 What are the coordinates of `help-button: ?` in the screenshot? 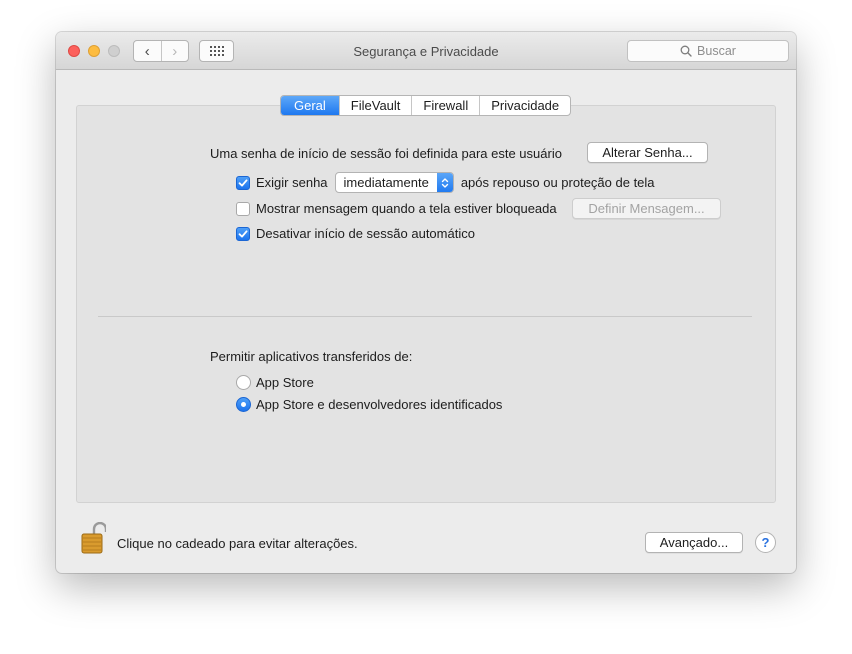 It's located at (765, 542).